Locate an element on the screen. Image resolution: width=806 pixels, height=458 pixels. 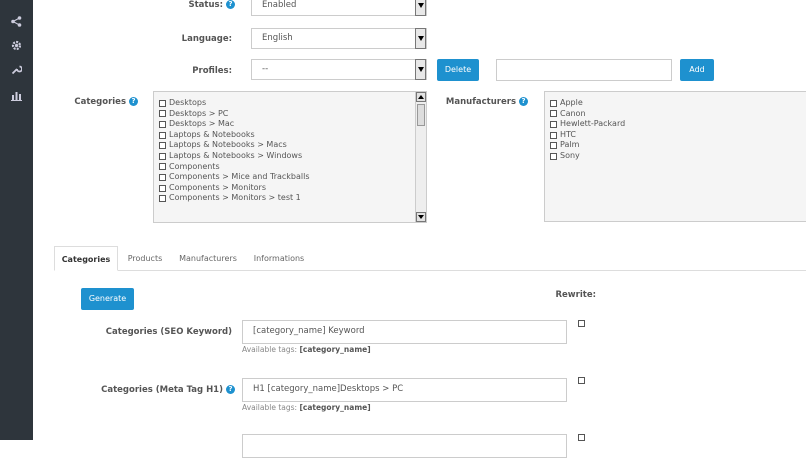
manufacturer-label: Hewlett-Packard is located at coordinates (593, 124).